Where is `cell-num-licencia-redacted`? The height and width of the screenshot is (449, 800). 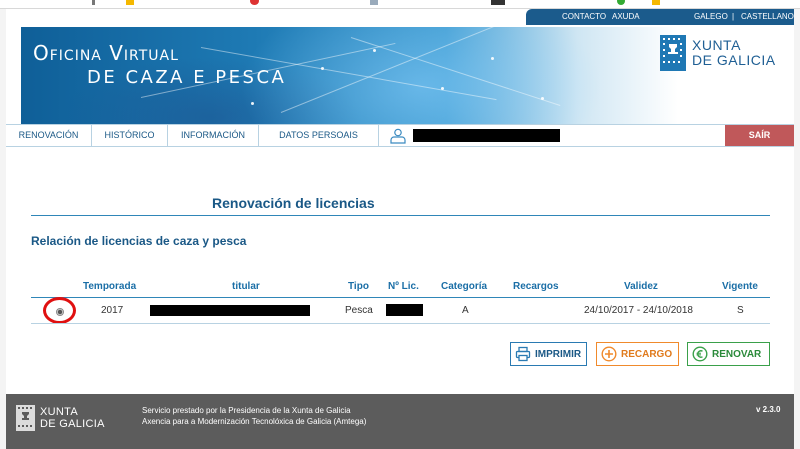 cell-num-licencia-redacted is located at coordinates (404, 310).